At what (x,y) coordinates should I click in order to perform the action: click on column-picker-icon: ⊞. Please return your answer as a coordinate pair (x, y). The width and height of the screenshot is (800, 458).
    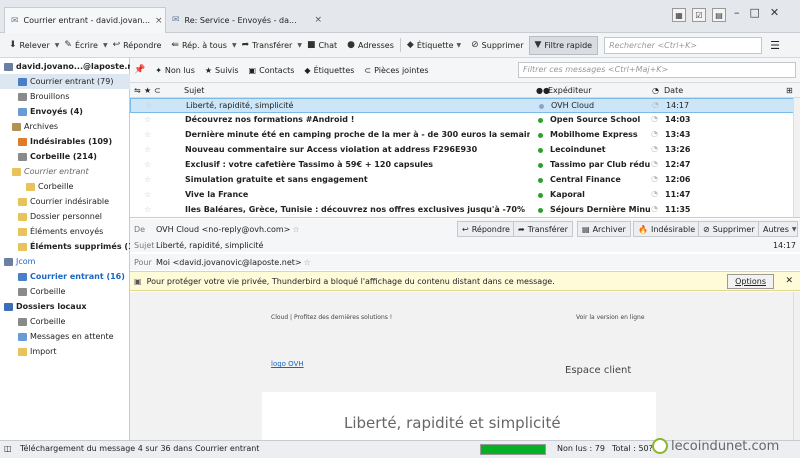
    Looking at the image, I should click on (789, 90).